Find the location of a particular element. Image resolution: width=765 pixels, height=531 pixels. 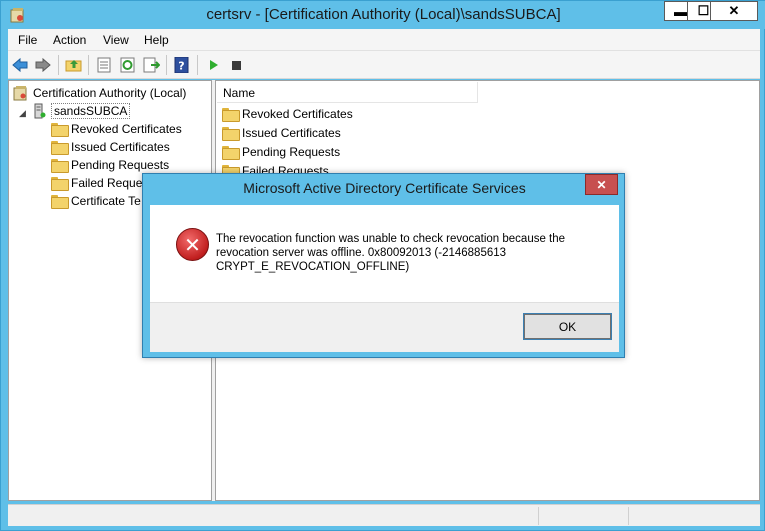

toolbar: ? is located at coordinates (384, 65).